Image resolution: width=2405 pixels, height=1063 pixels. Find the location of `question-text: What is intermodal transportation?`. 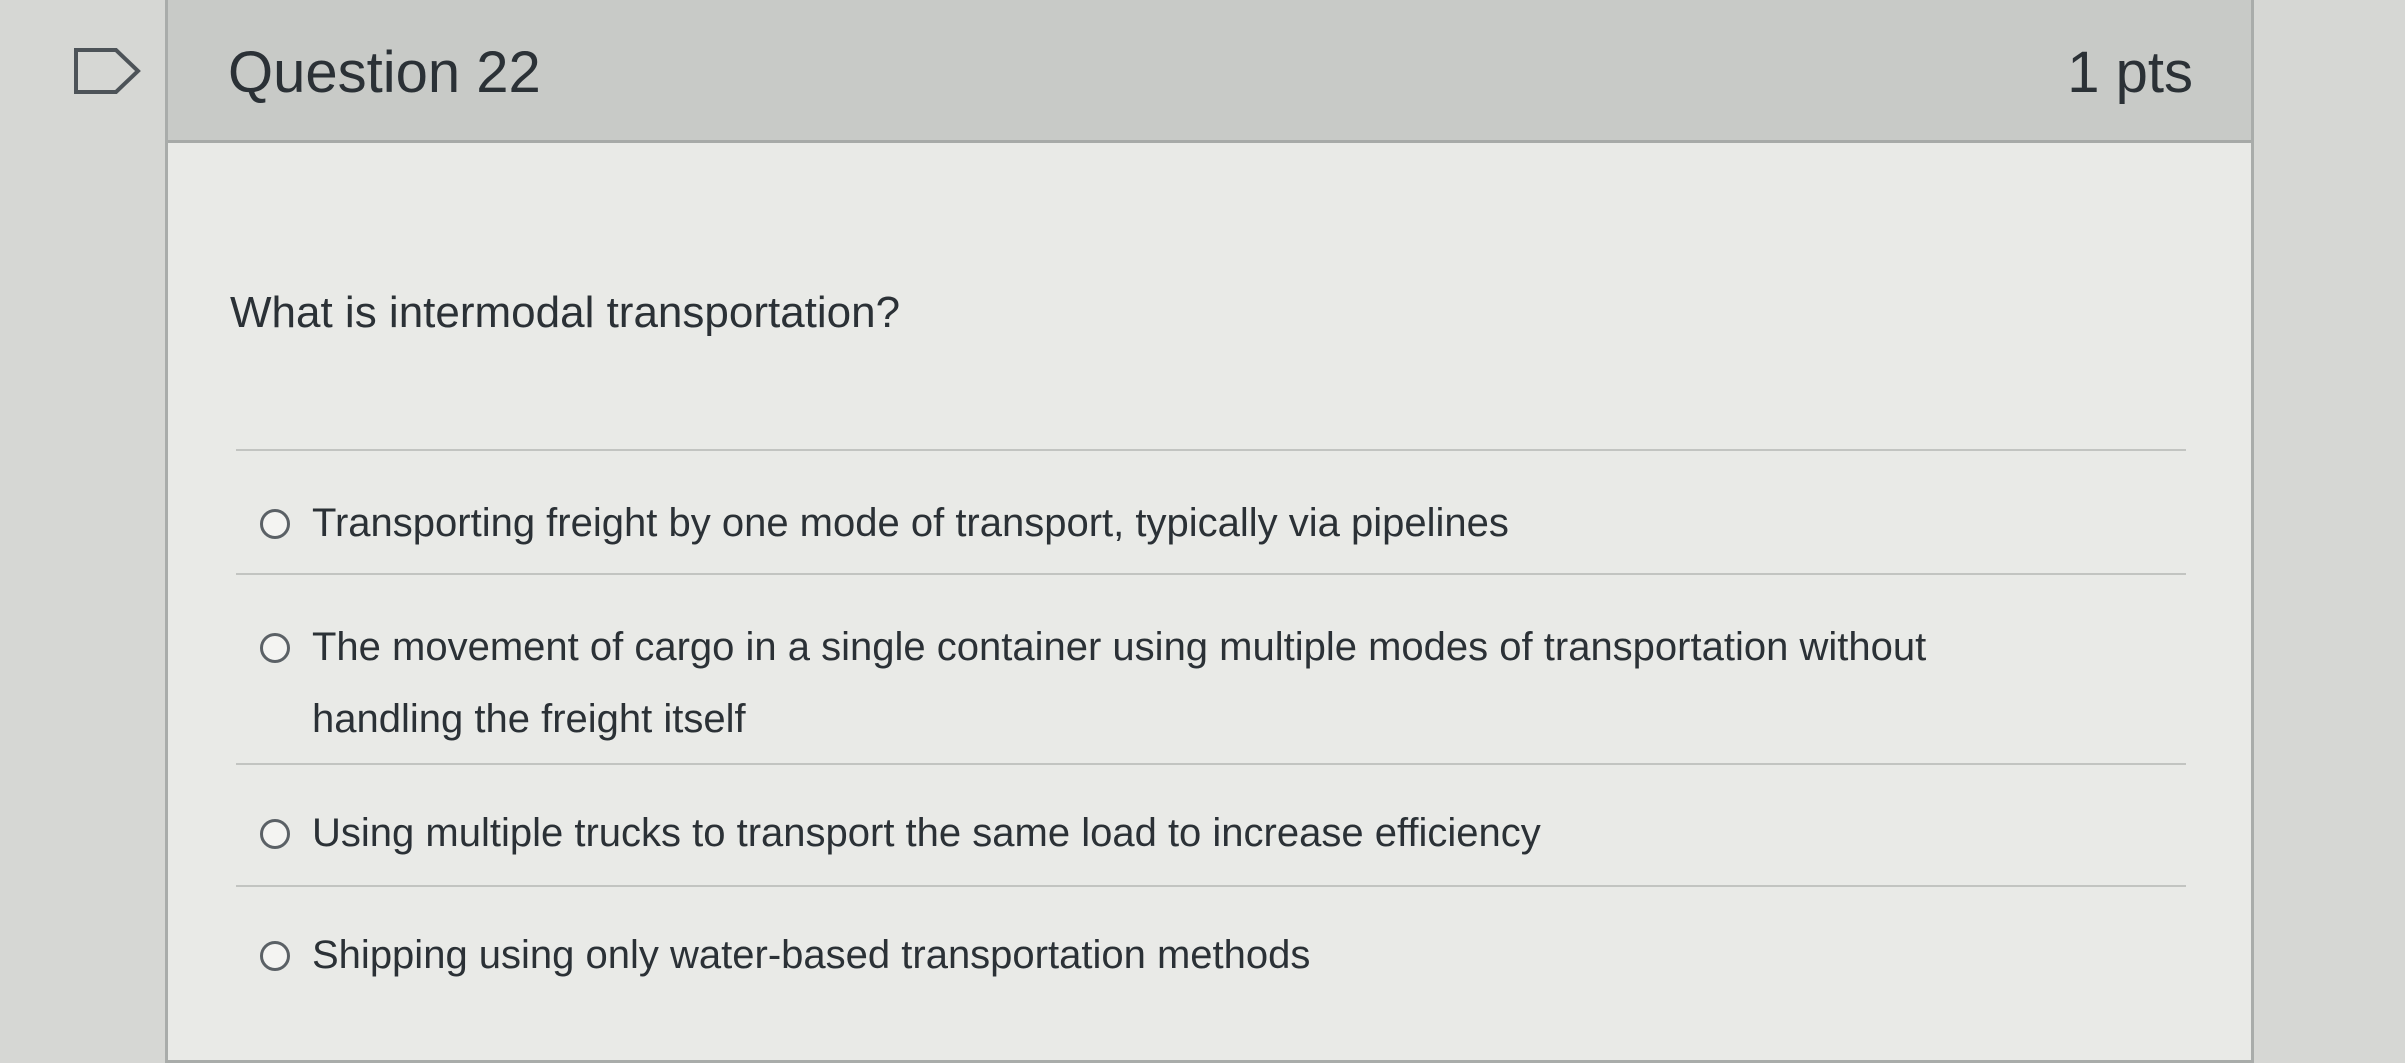

question-text: What is intermodal transportation? is located at coordinates (565, 312).